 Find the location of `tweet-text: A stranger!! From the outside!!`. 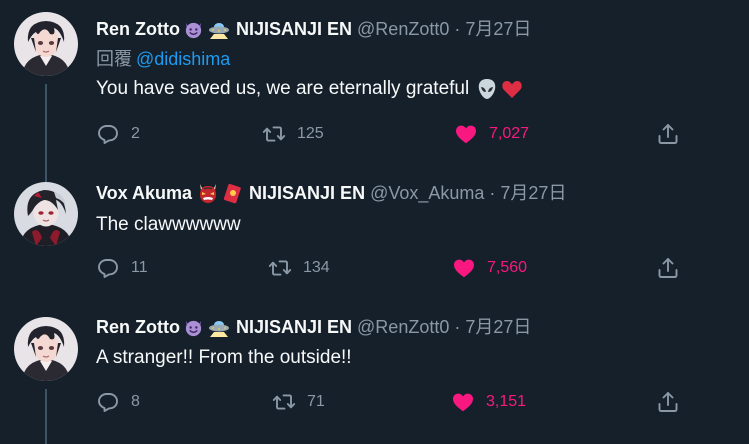

tweet-text: A stranger!! From the outside!! is located at coordinates (224, 358).